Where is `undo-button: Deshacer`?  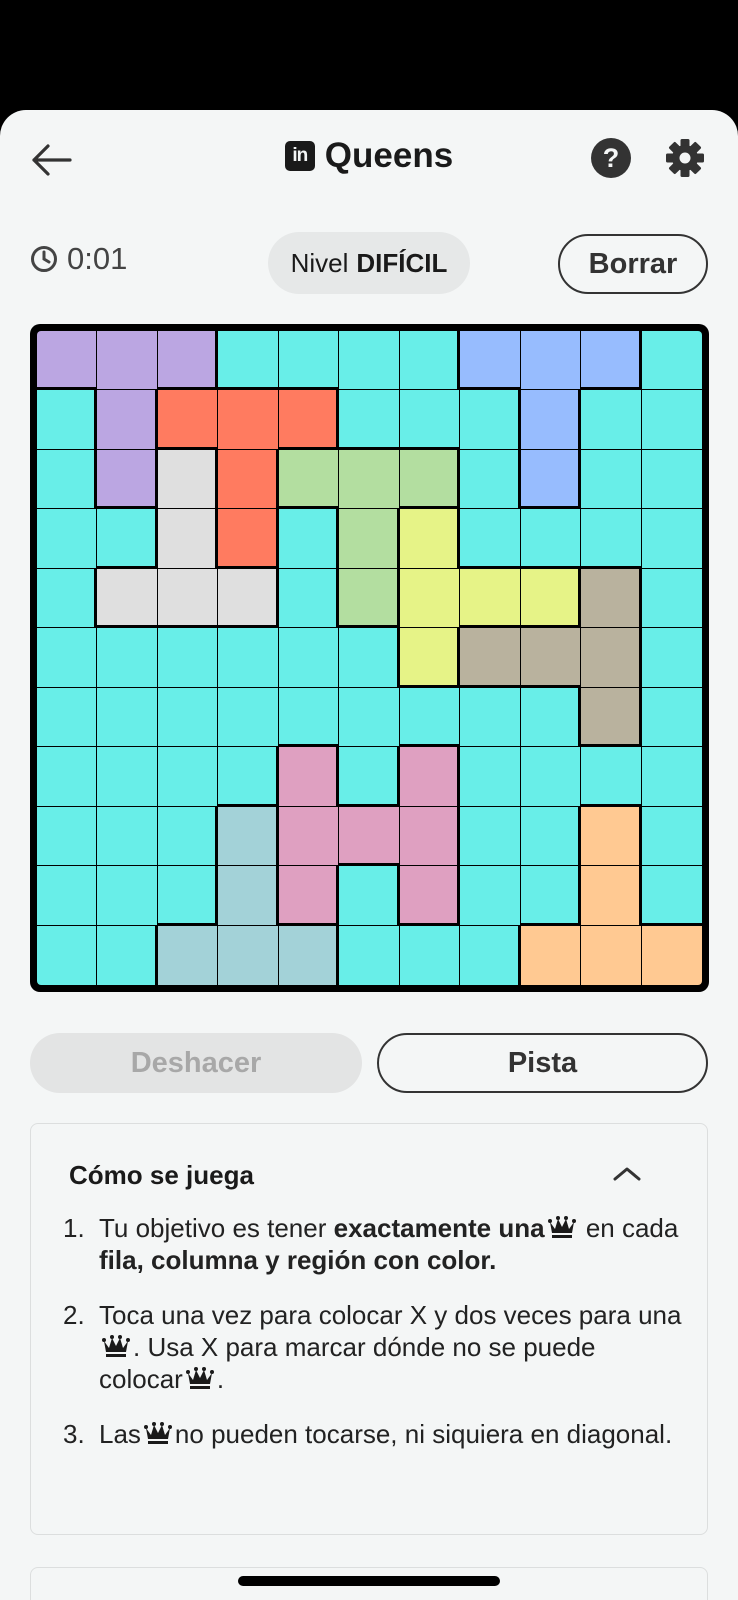
undo-button: Deshacer is located at coordinates (196, 1063).